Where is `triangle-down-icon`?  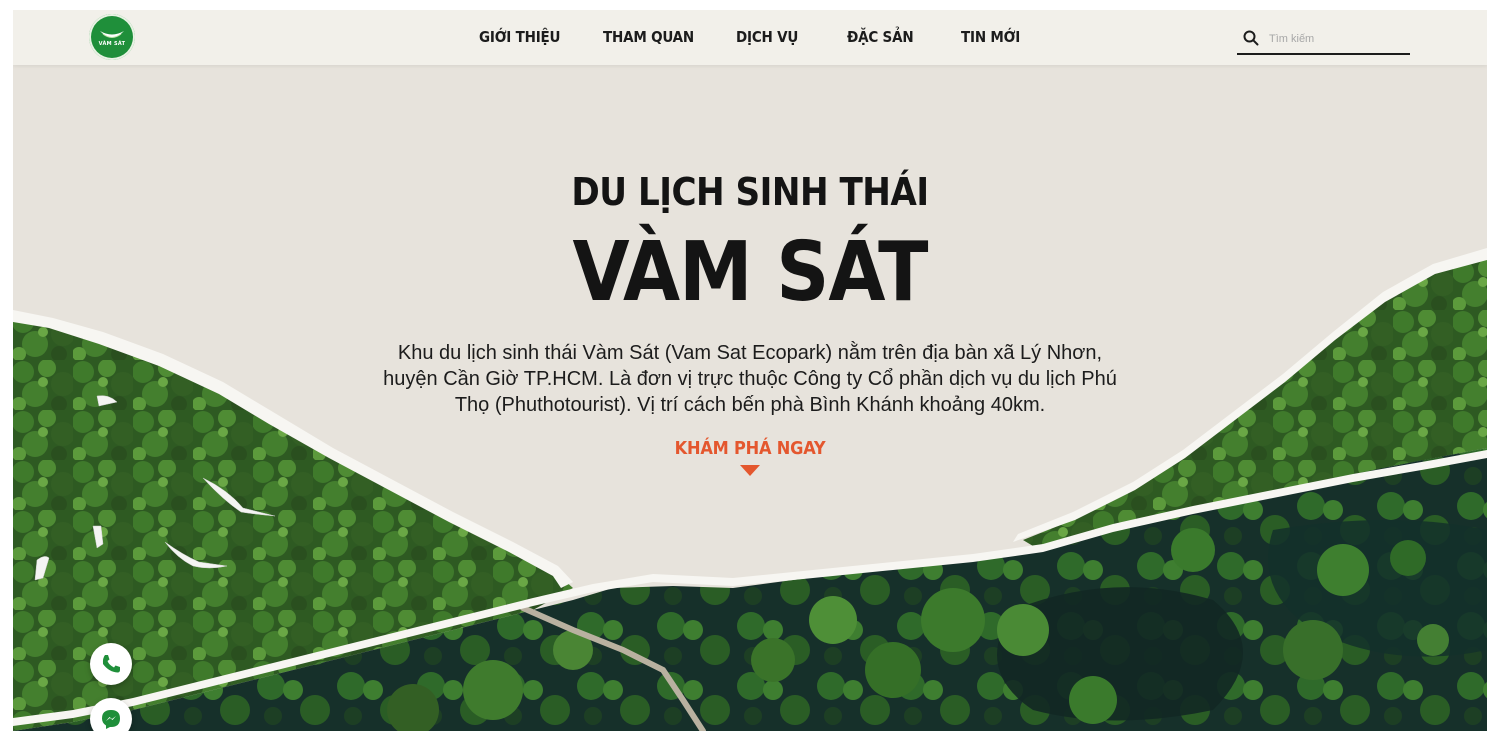 triangle-down-icon is located at coordinates (750, 470).